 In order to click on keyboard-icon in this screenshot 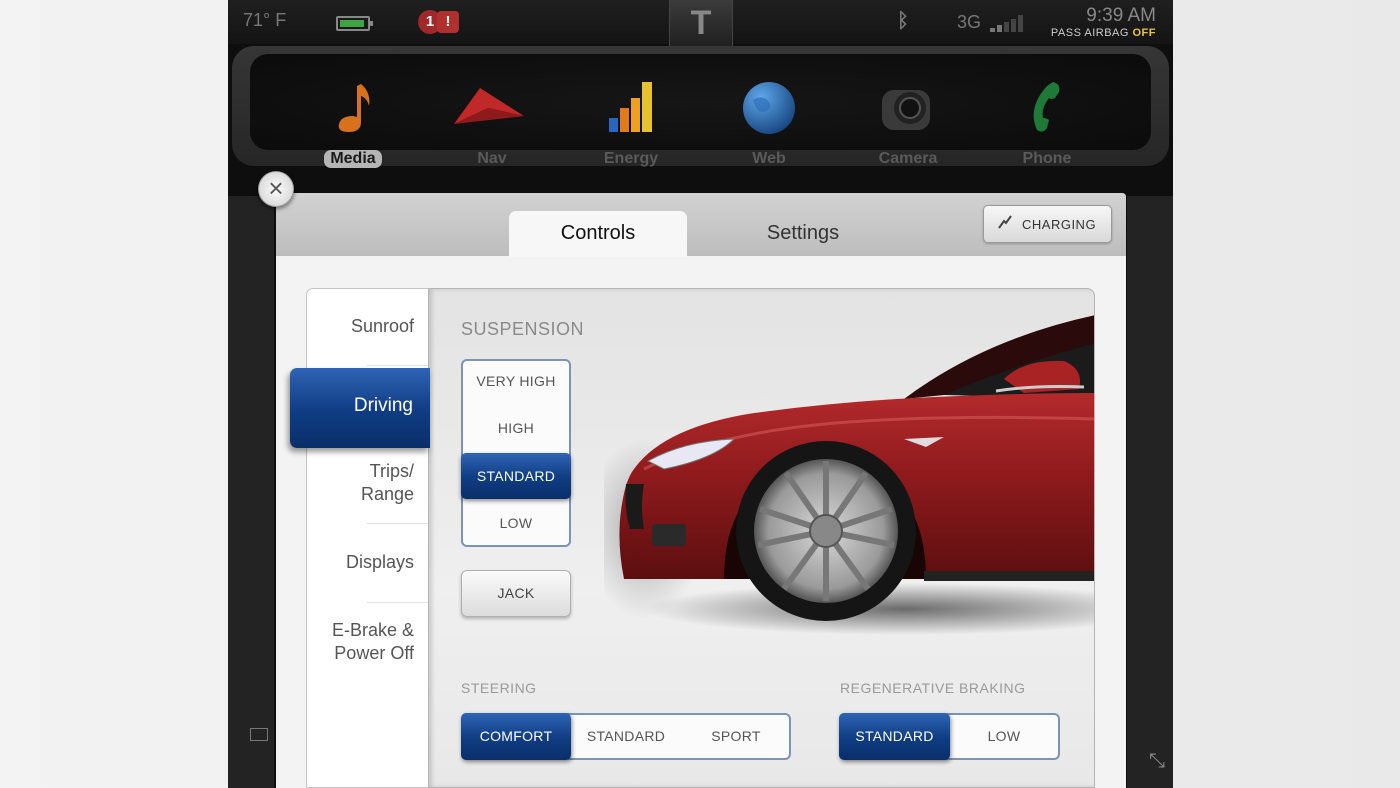, I will do `click(259, 734)`.